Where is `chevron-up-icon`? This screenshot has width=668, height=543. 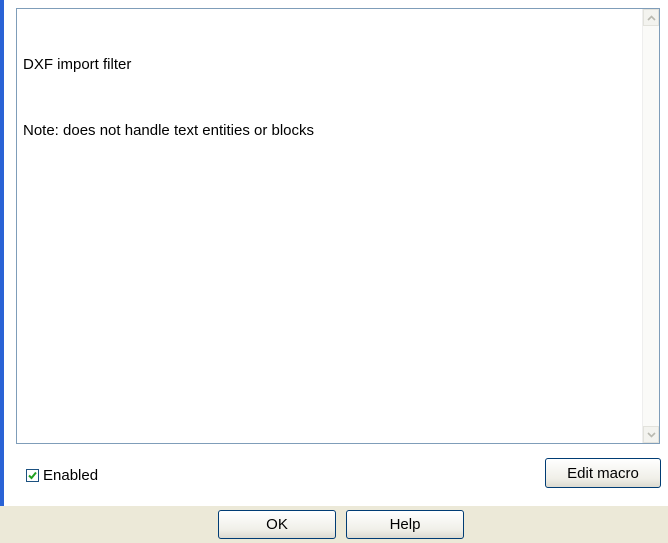
chevron-up-icon is located at coordinates (651, 17).